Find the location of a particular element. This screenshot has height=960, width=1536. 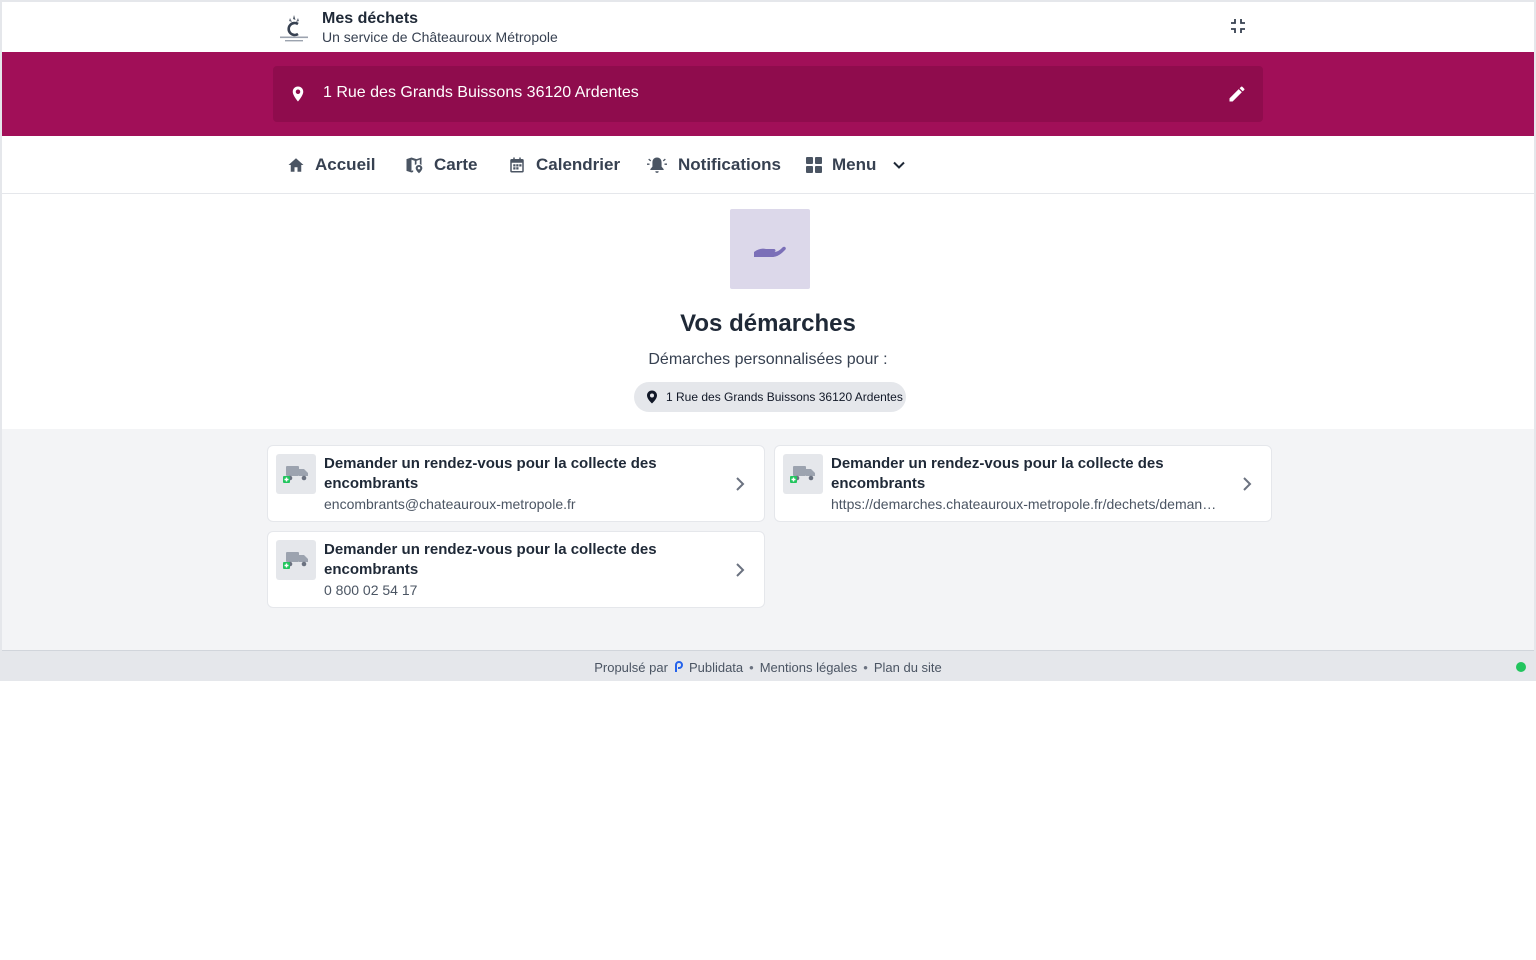

nav-item-calendrier: Calendrier is located at coordinates (564, 165).